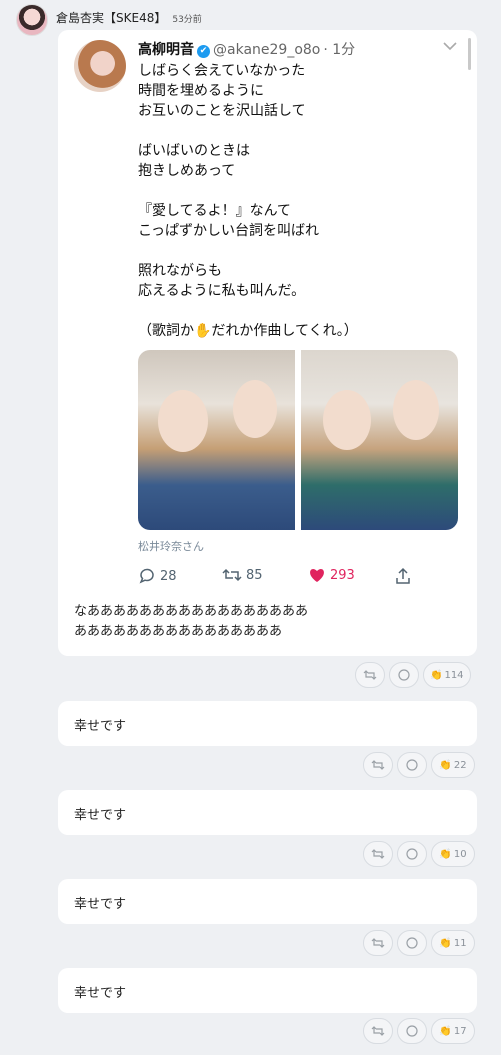  What do you see at coordinates (111, 18) in the screenshot?
I see `author-name: 倉島杏実【SKE48】` at bounding box center [111, 18].